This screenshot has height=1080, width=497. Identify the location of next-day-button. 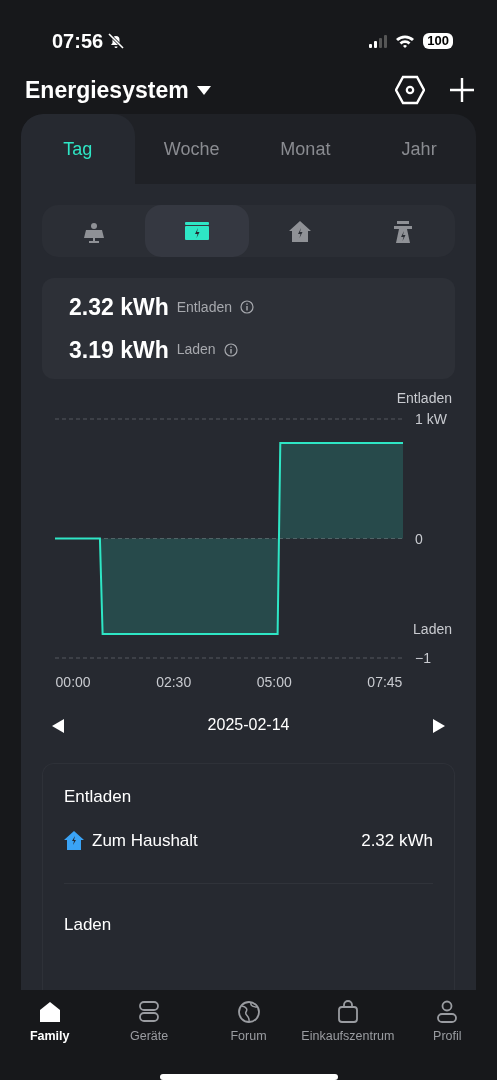
(439, 725).